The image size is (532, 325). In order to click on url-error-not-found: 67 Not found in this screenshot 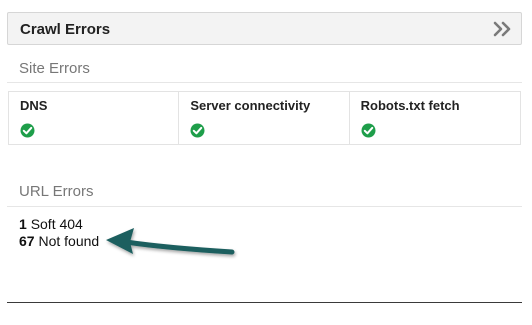, I will do `click(59, 241)`.